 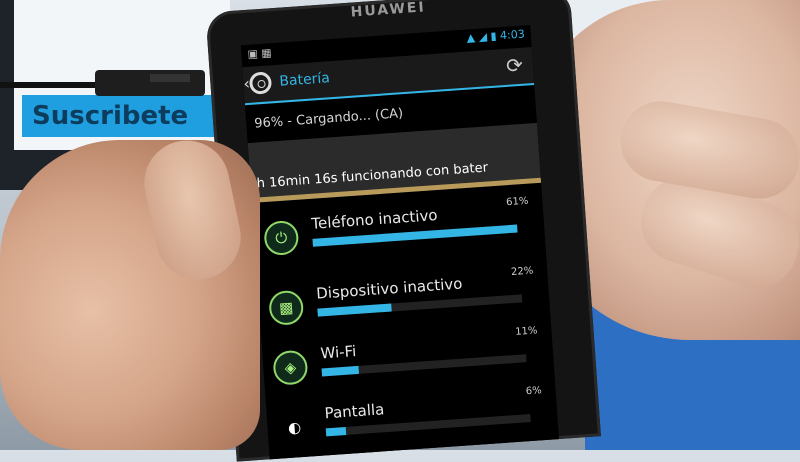 What do you see at coordinates (328, 119) in the screenshot?
I see `charge-status: 96% - Cargando... (CA)` at bounding box center [328, 119].